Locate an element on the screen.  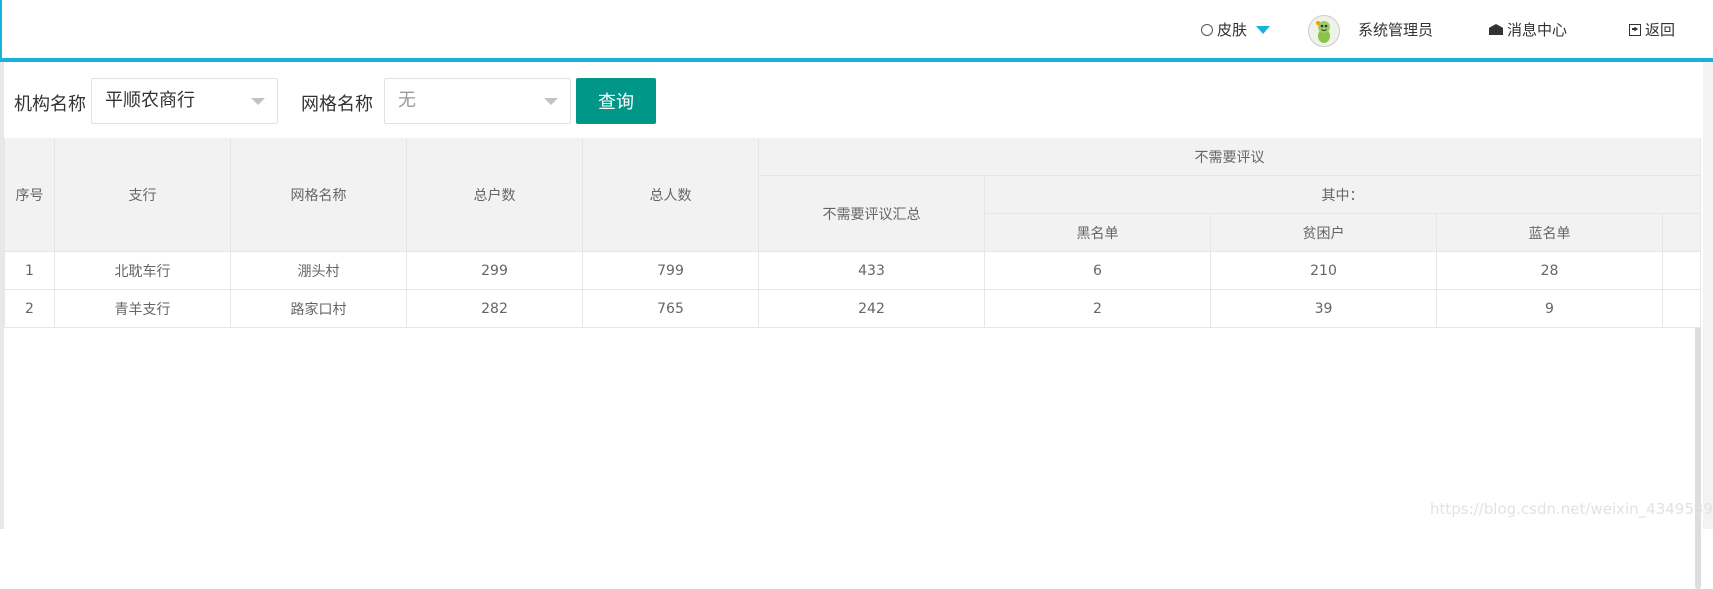
header-blacklist: 黑名单 is located at coordinates (1098, 233).